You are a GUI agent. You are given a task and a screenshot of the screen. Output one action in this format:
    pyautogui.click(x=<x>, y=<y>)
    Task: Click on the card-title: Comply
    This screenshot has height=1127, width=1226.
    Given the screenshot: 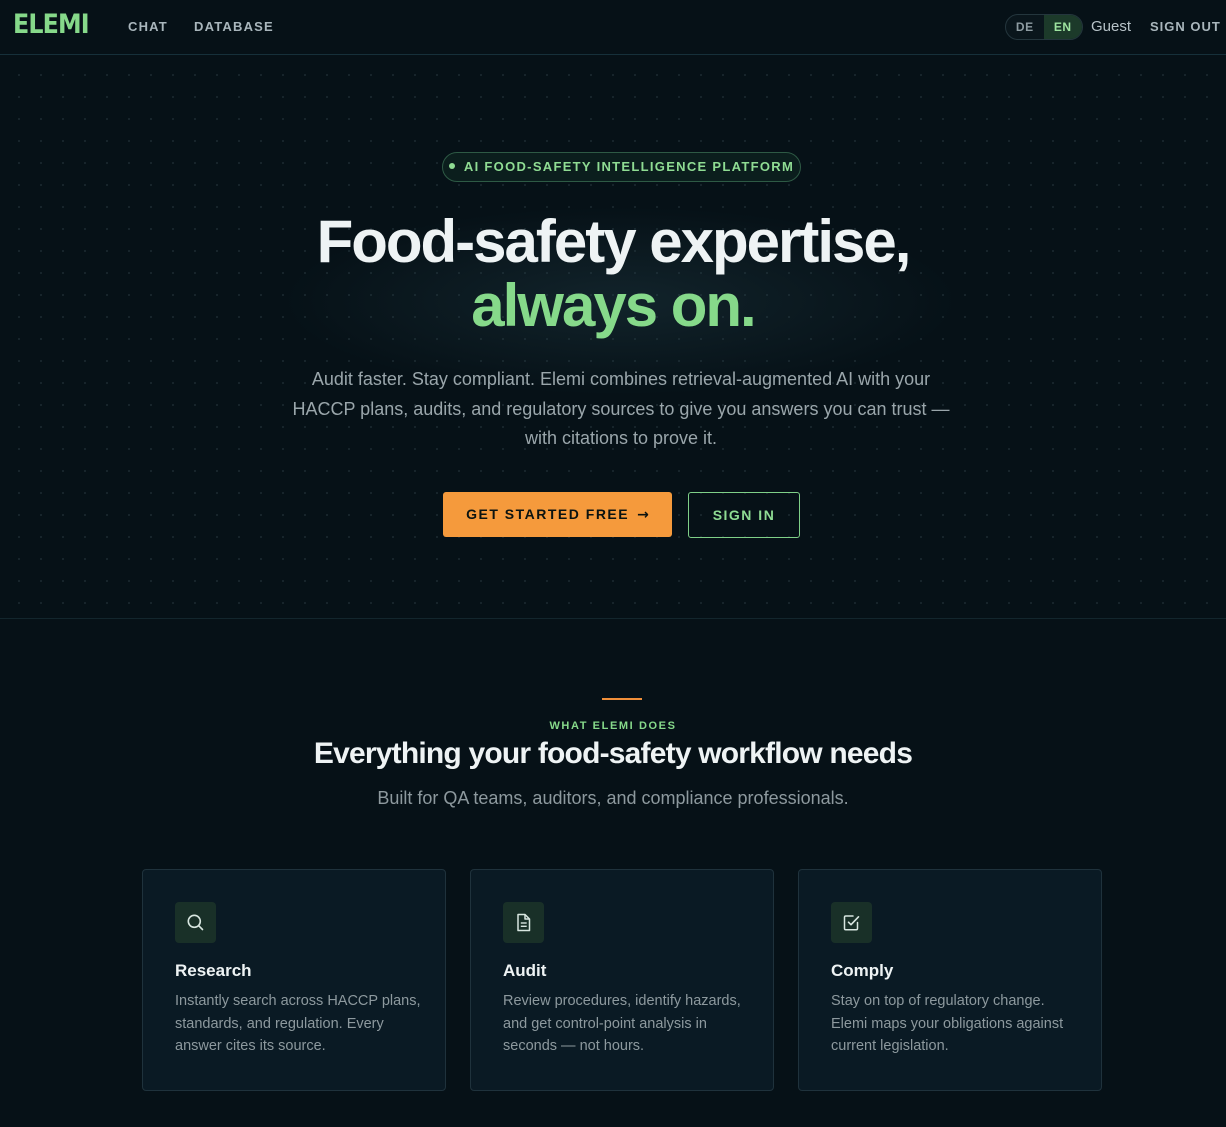 What is the action you would take?
    pyautogui.click(x=862, y=970)
    